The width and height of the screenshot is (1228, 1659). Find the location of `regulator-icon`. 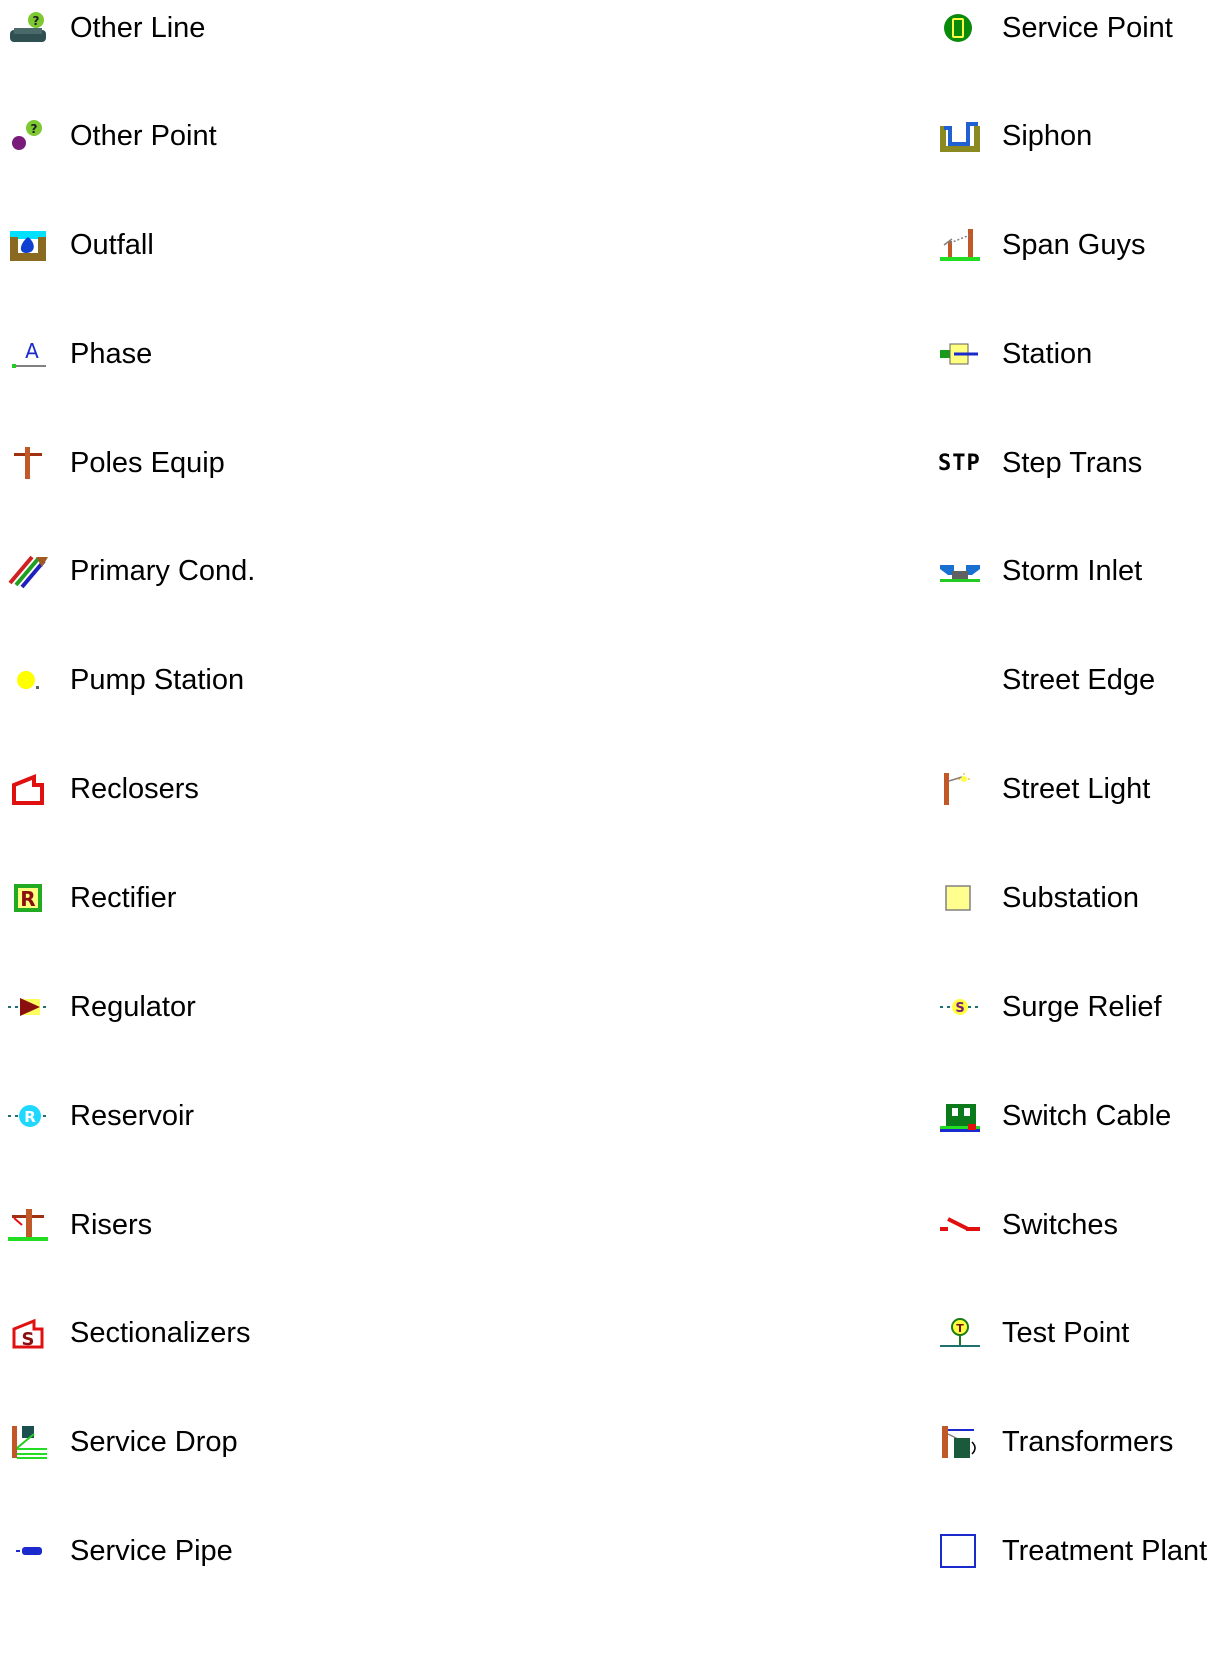

regulator-icon is located at coordinates (28, 1007).